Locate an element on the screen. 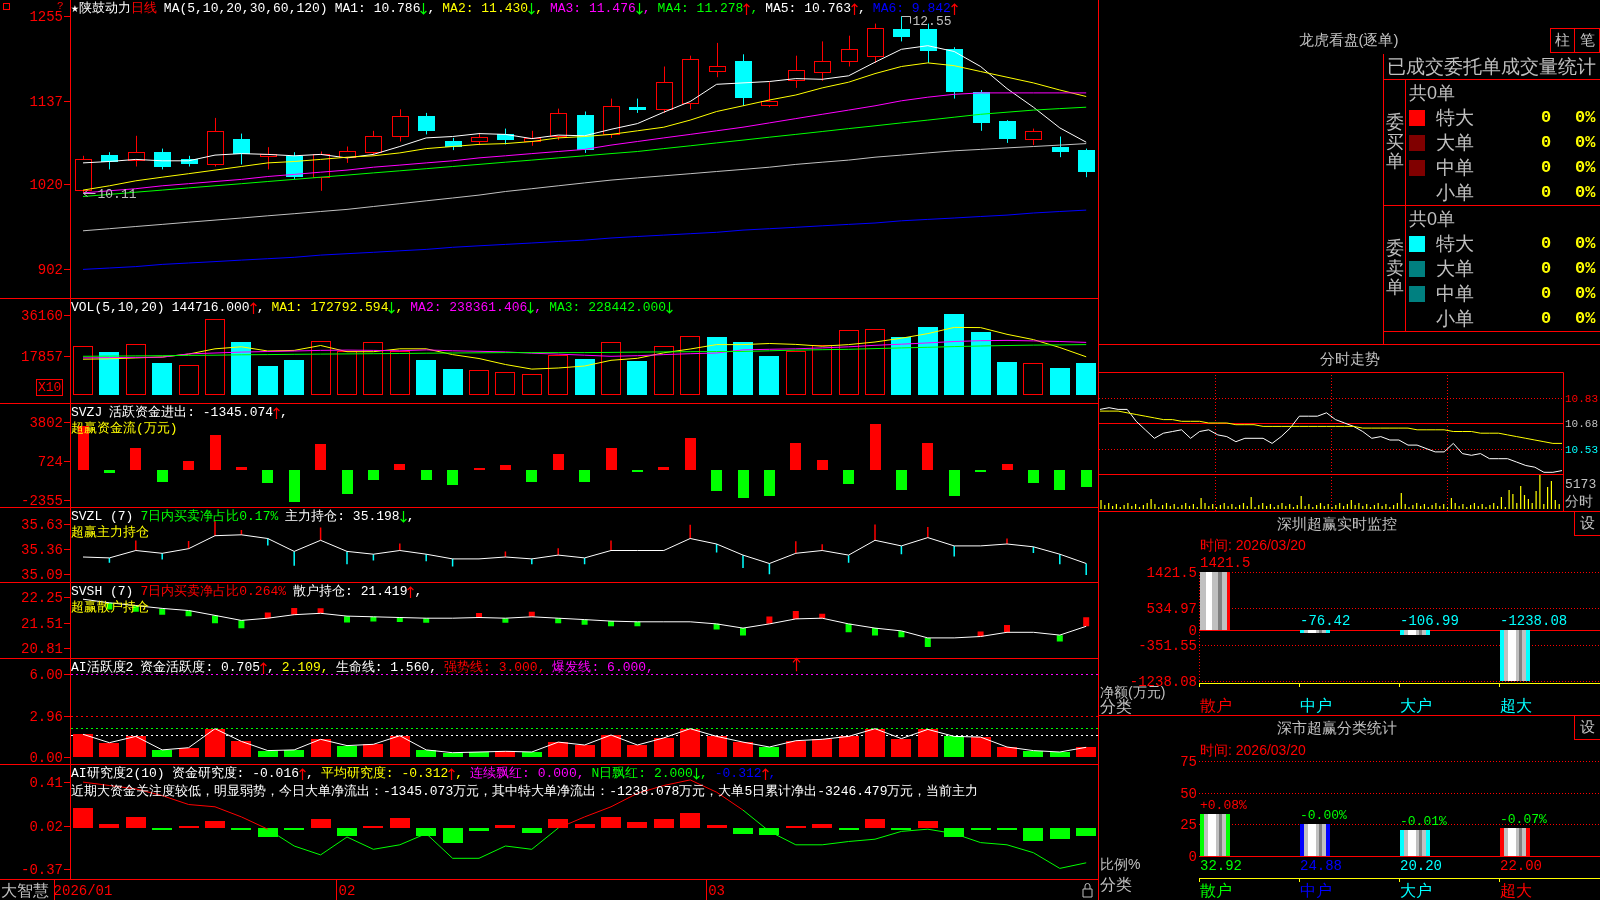 The width and height of the screenshot is (1600, 900). axis-label: 75 is located at coordinates (1188, 761).